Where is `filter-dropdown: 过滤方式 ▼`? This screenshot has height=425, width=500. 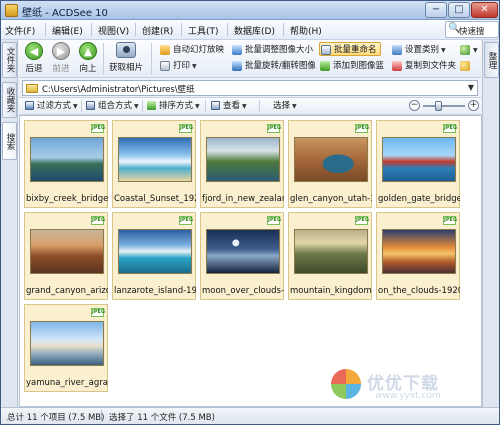
filter-dropdown: 过滤方式 ▼ is located at coordinates (51, 106).